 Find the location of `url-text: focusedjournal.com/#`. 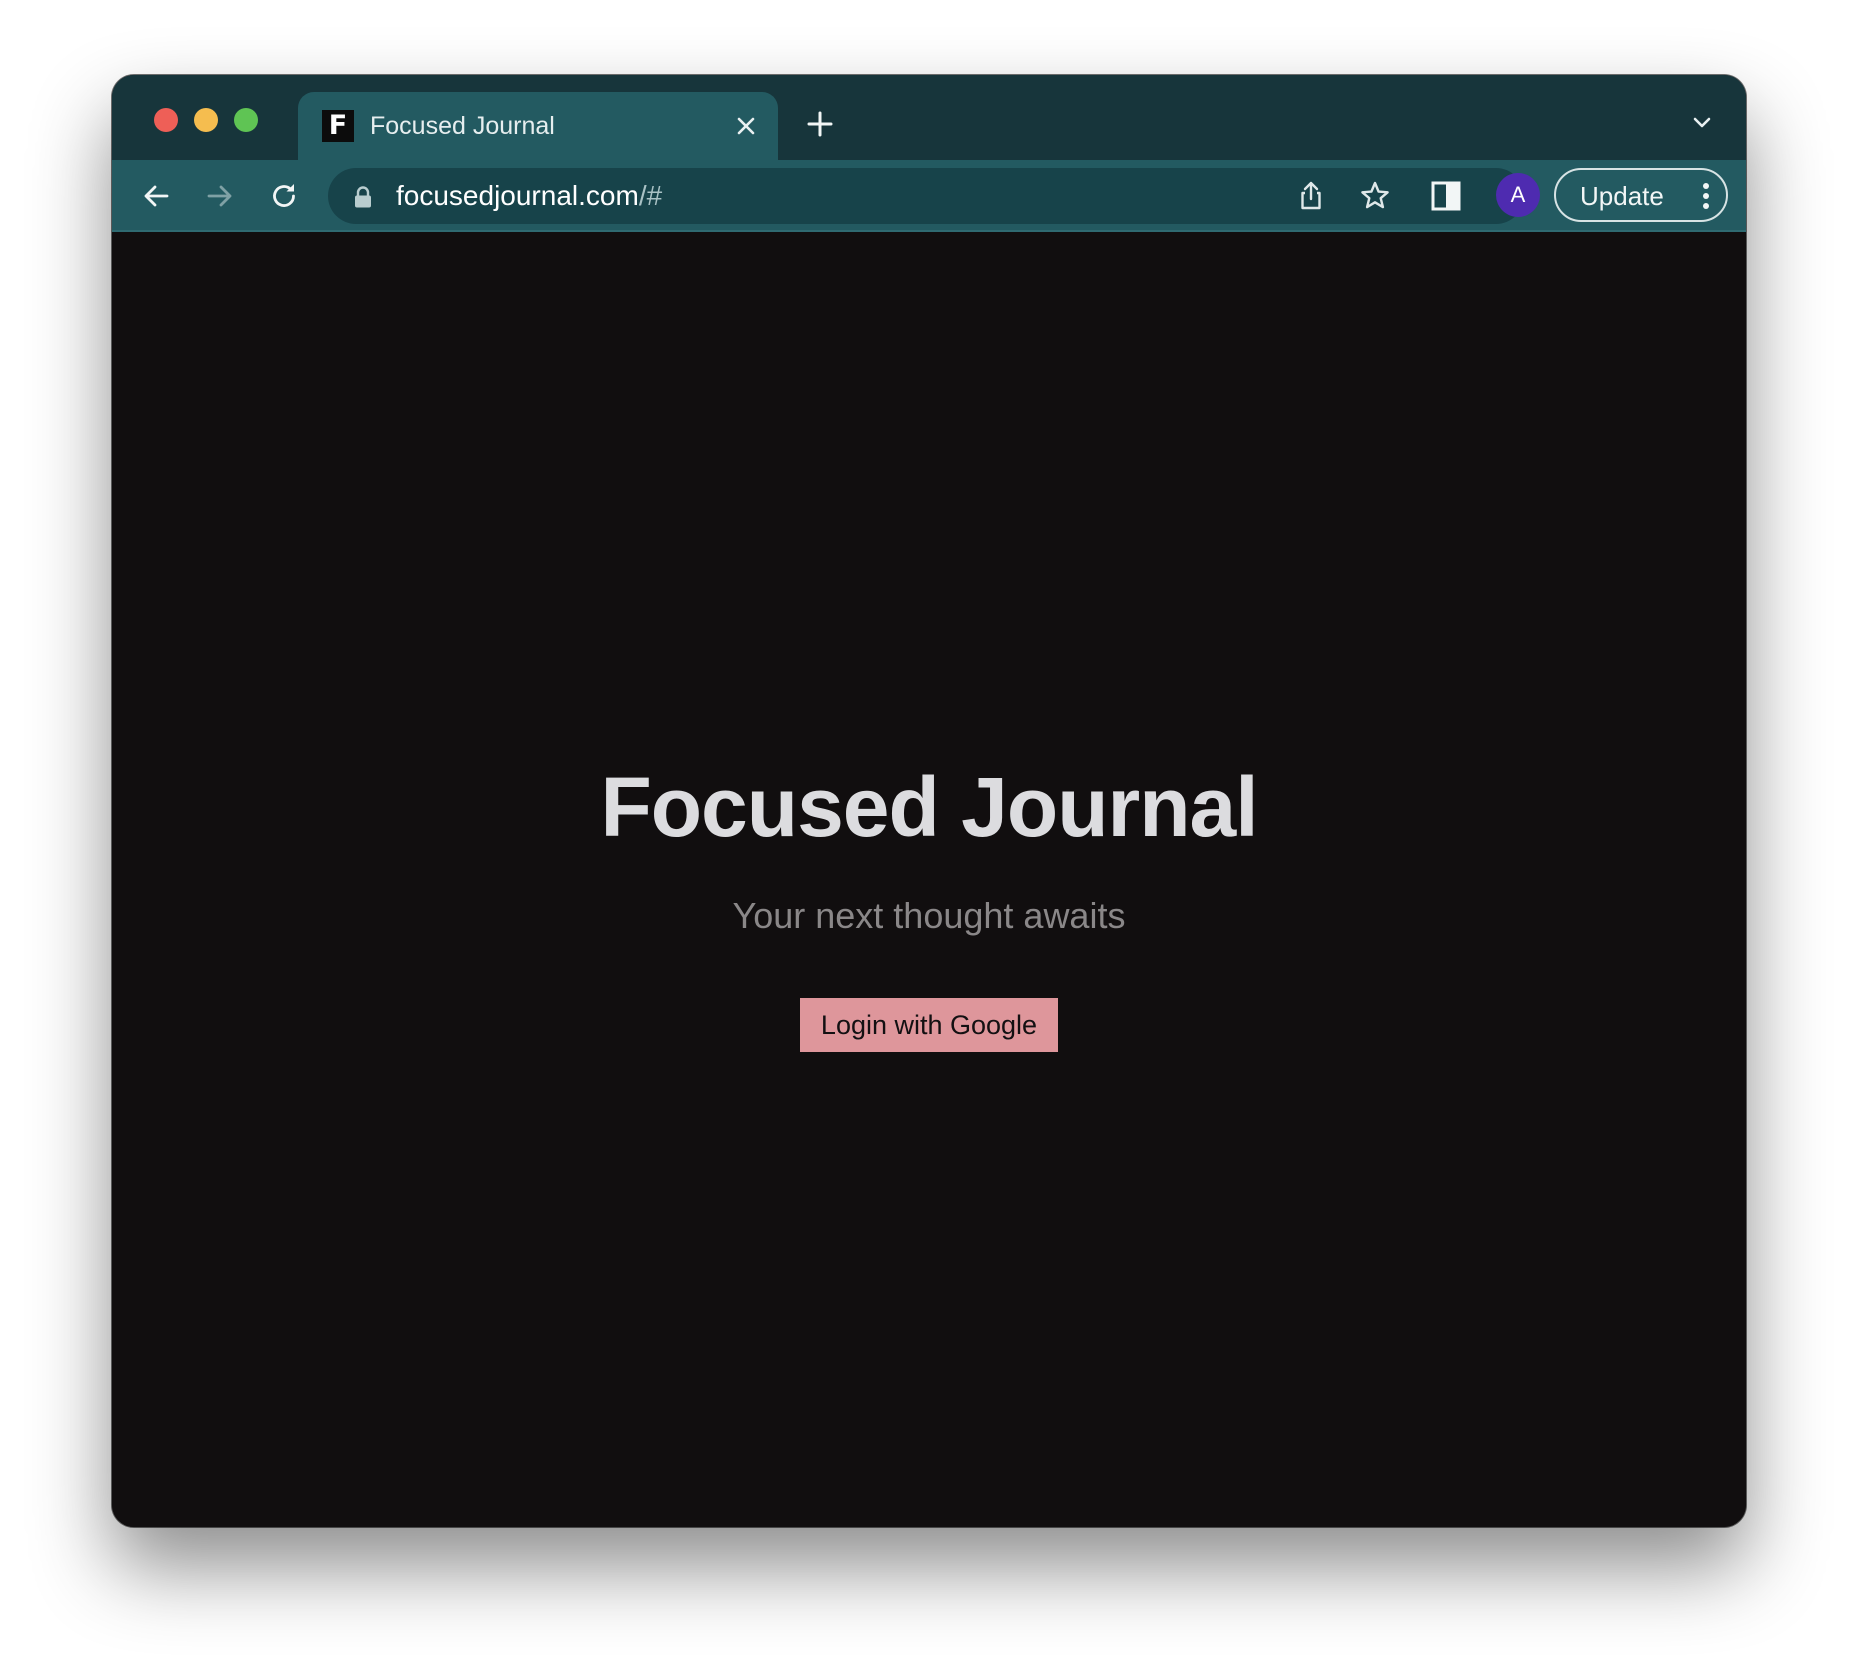

url-text: focusedjournal.com/# is located at coordinates (529, 196).